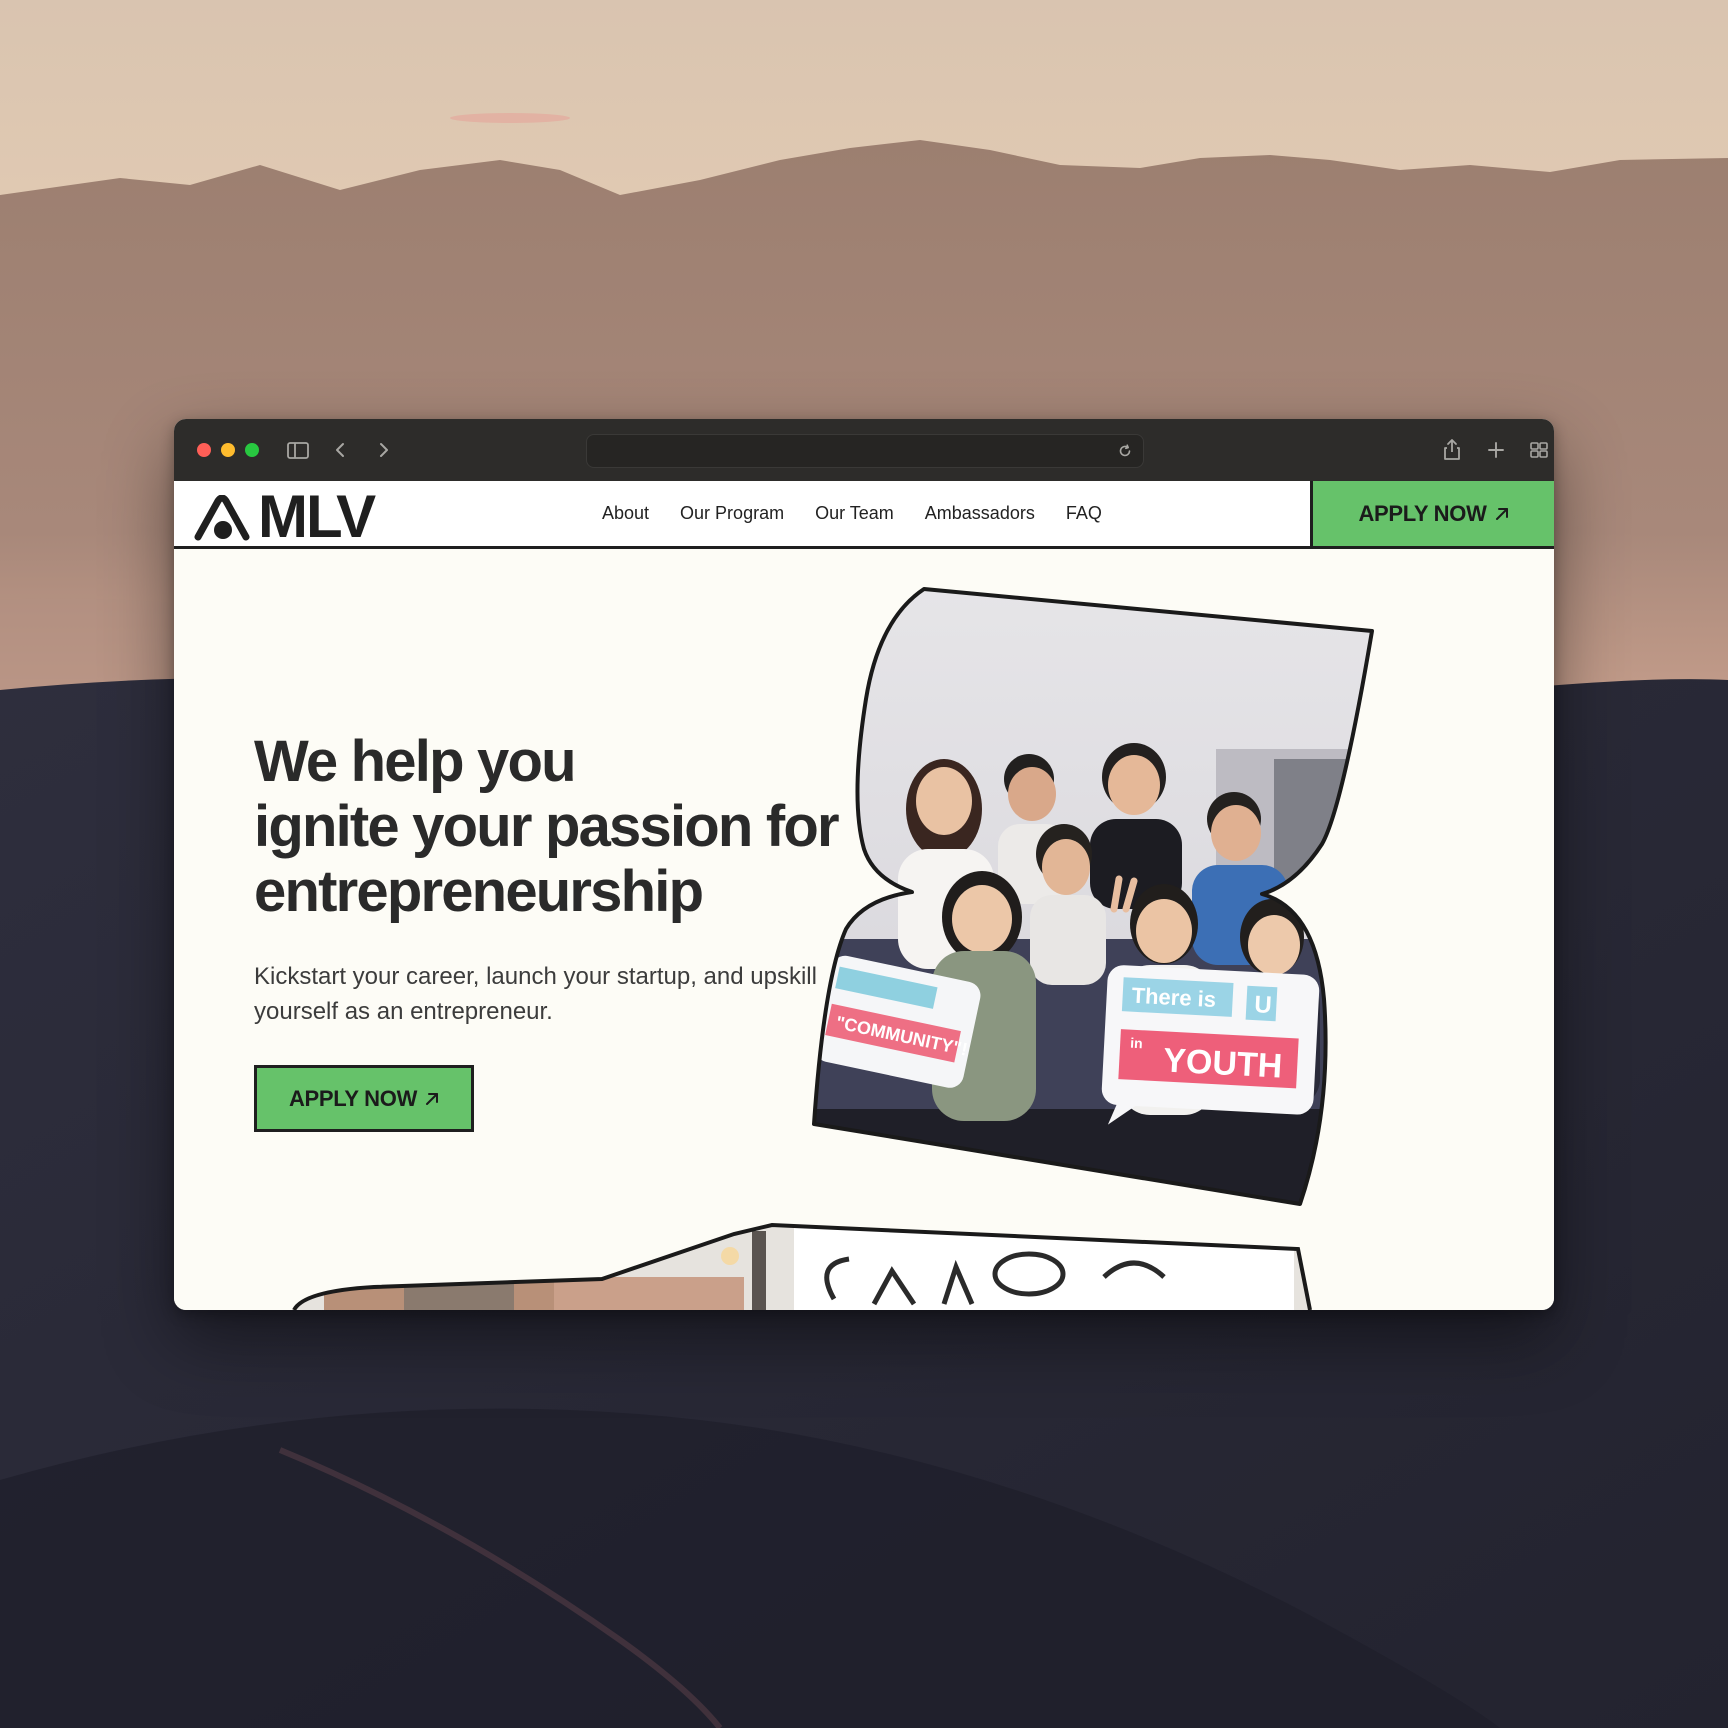  Describe the element at coordinates (384, 450) in the screenshot. I see `forward-icon` at that location.